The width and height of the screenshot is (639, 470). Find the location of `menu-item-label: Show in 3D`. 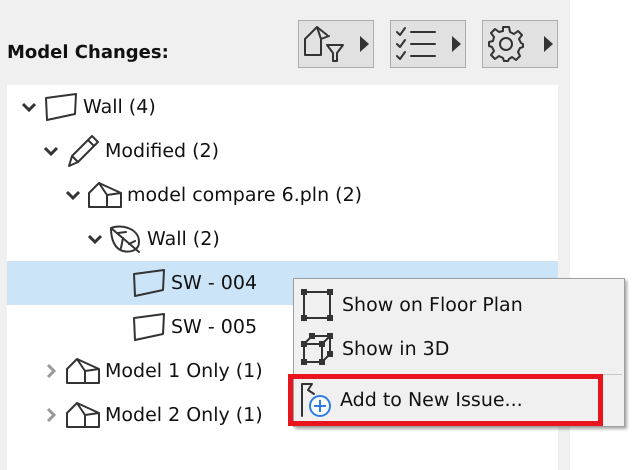

menu-item-label: Show in 3D is located at coordinates (396, 349).